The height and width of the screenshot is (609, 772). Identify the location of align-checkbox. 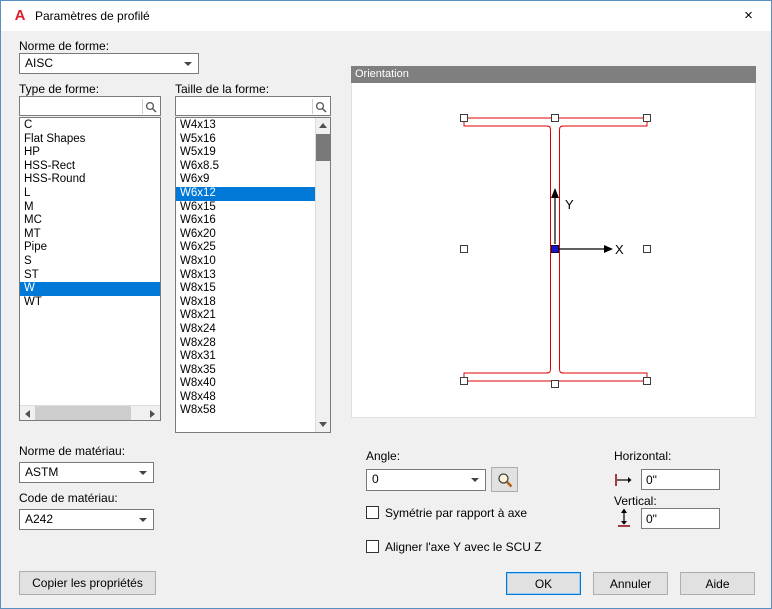
(372, 547).